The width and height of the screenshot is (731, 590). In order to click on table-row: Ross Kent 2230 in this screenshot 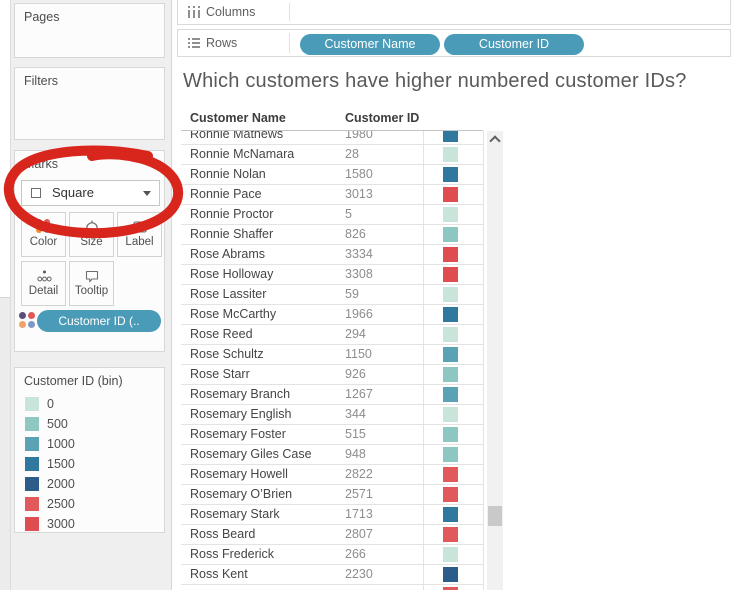, I will do `click(332, 575)`.